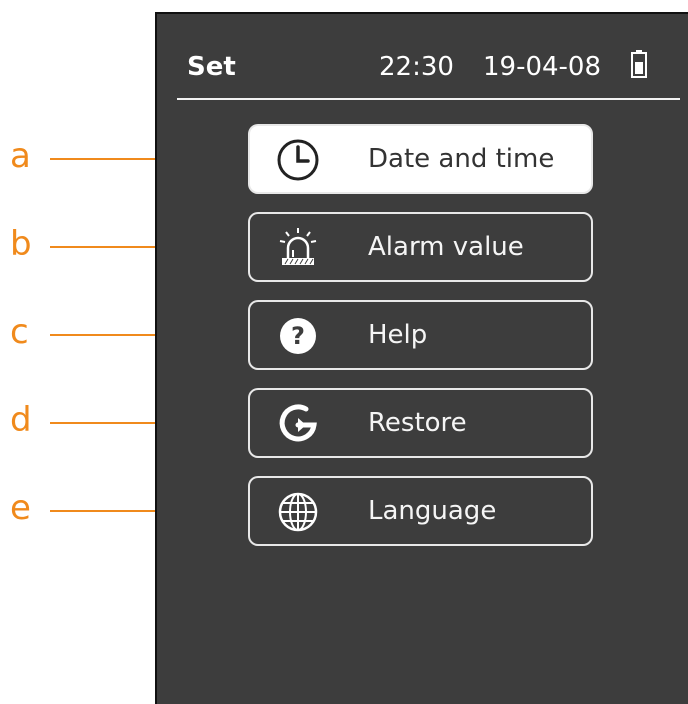 Image resolution: width=688 pixels, height=704 pixels. What do you see at coordinates (298, 246) in the screenshot?
I see `alarm-siren-icon` at bounding box center [298, 246].